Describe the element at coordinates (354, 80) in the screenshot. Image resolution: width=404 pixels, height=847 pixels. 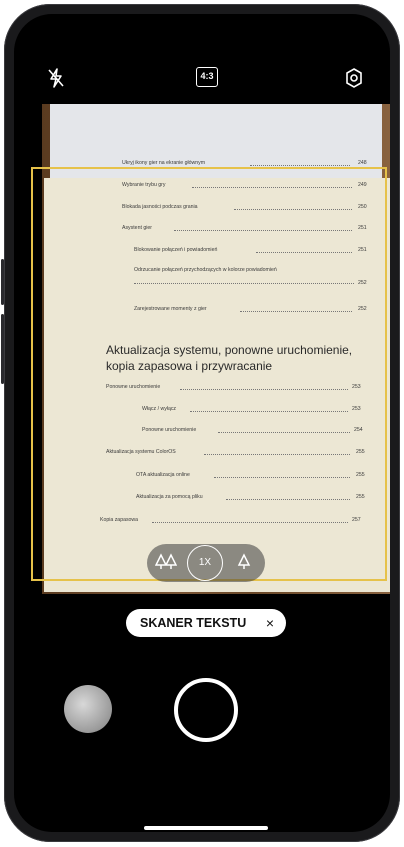
I see `gear-icon` at that location.